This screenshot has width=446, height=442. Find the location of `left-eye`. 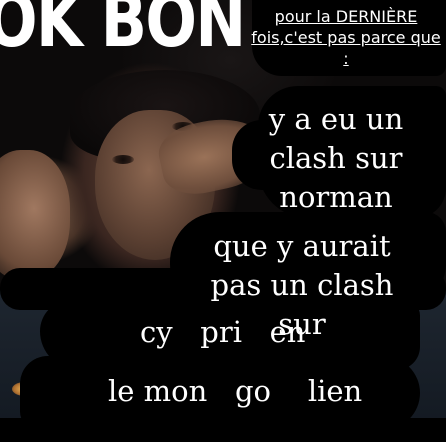

left-eye is located at coordinates (123, 159).